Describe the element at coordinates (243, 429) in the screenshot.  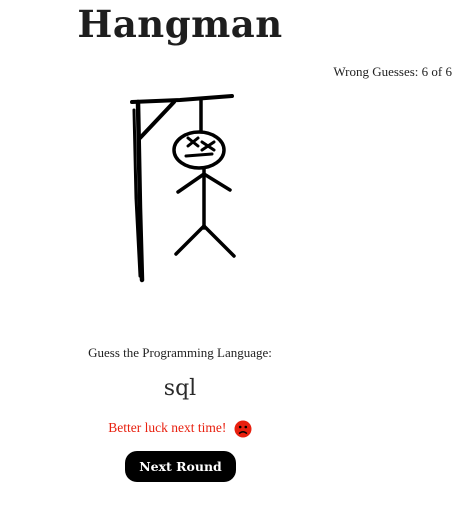
I see `sad-face-icon` at that location.